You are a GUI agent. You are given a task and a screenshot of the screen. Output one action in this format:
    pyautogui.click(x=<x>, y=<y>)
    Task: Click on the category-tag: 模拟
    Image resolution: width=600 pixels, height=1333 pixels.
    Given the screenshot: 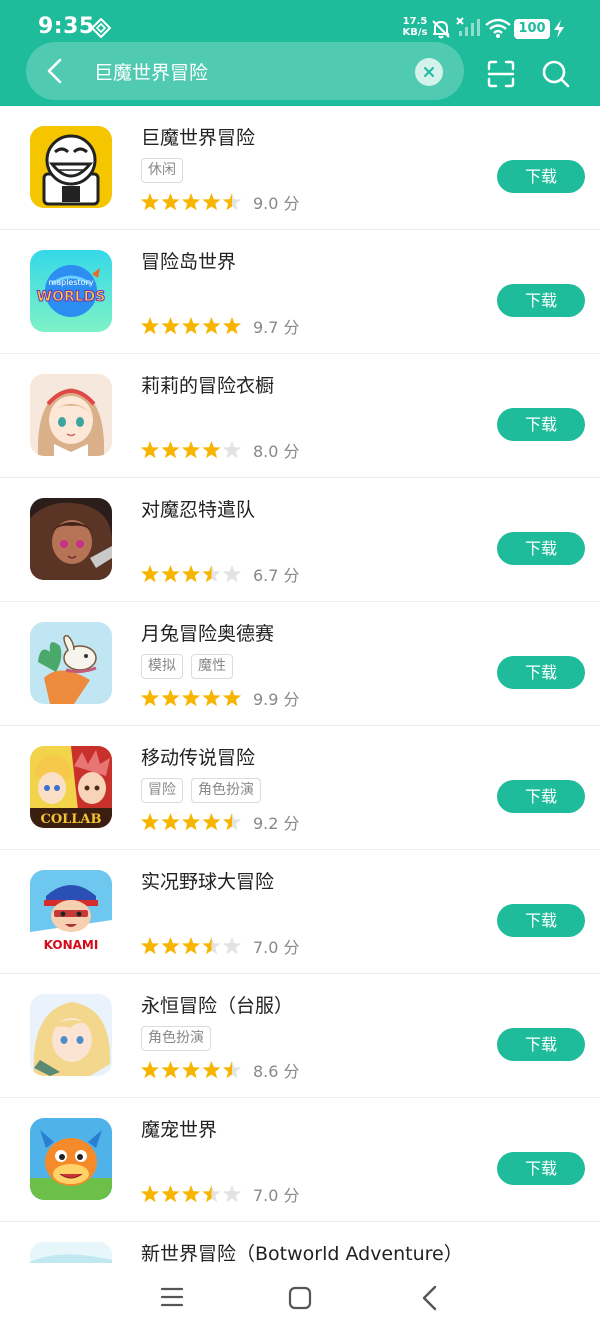 What is the action you would take?
    pyautogui.click(x=162, y=666)
    